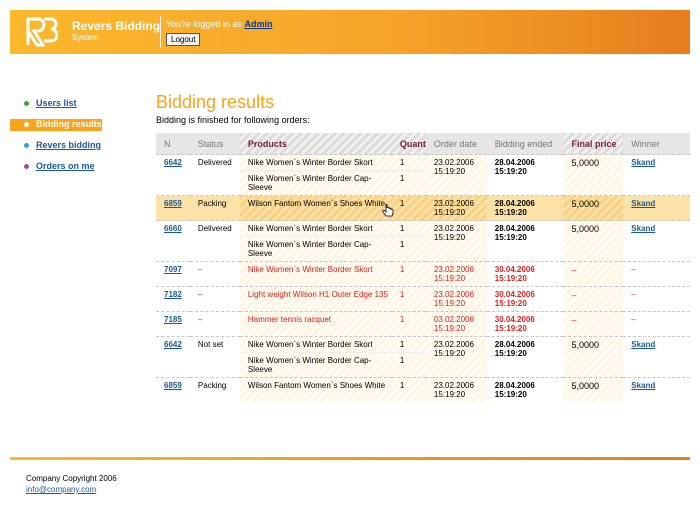 The height and width of the screenshot is (512, 700). Describe the element at coordinates (593, 324) in the screenshot. I see `final-price: –` at that location.